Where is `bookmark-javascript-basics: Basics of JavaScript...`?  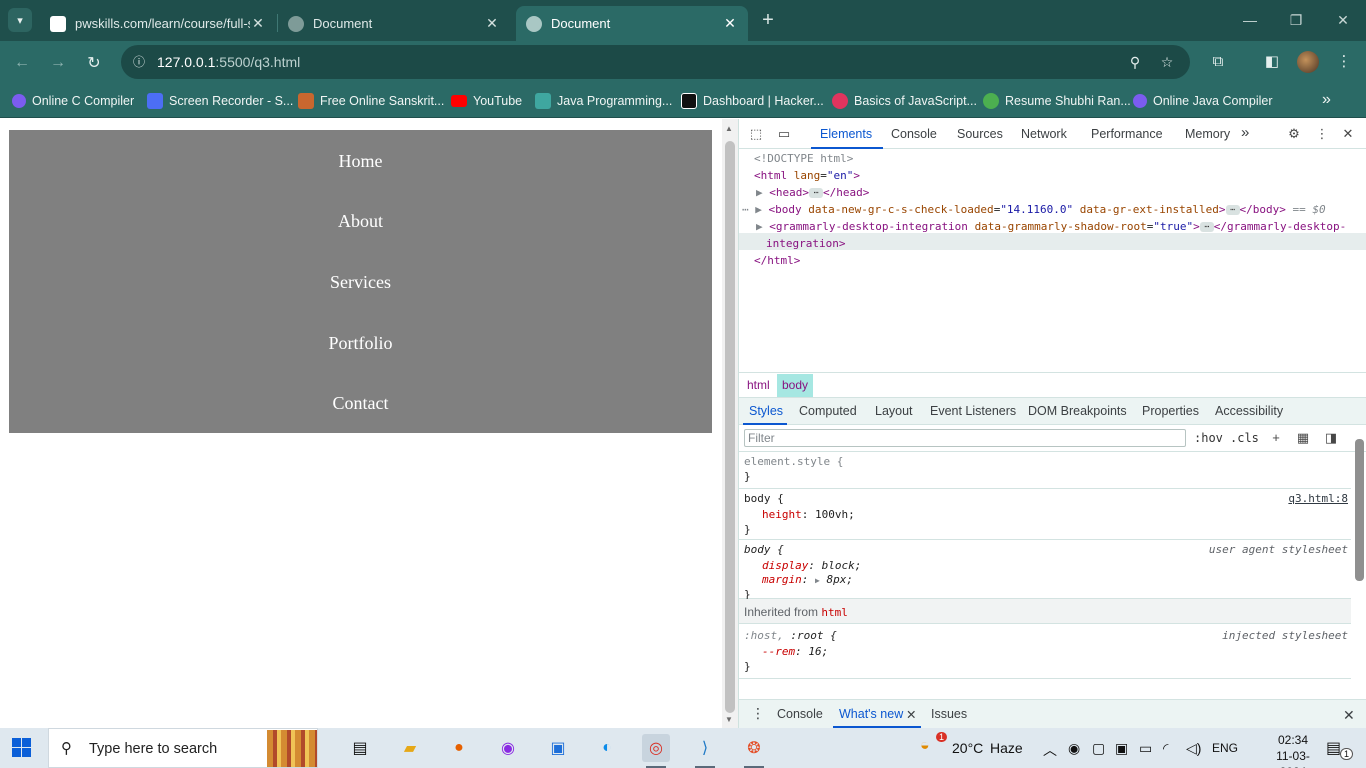 bookmark-javascript-basics: Basics of JavaScript... is located at coordinates (904, 101).